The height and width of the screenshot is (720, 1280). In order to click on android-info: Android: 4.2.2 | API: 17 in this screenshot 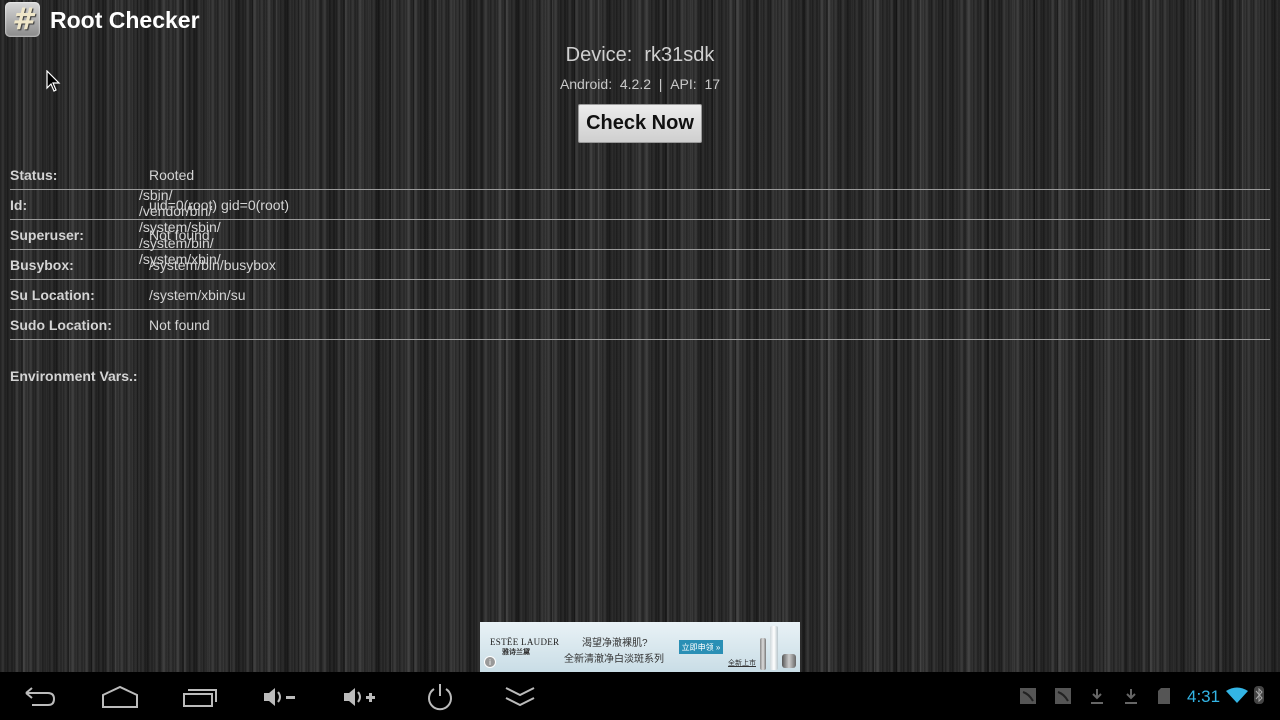, I will do `click(640, 84)`.